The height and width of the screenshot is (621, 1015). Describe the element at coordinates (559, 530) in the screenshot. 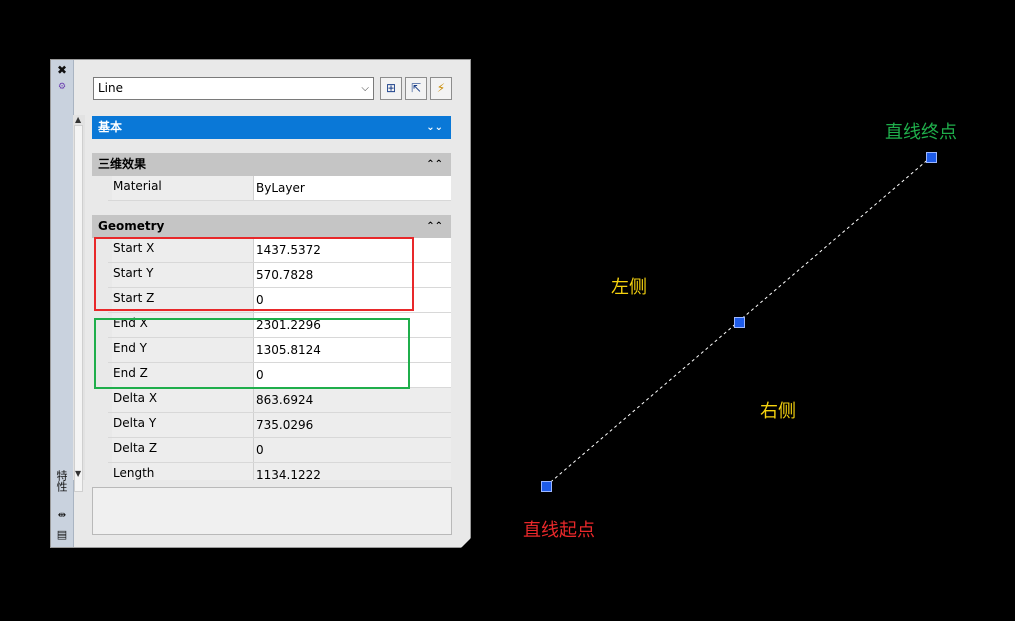

I see `label-start-point: 直线起点` at that location.